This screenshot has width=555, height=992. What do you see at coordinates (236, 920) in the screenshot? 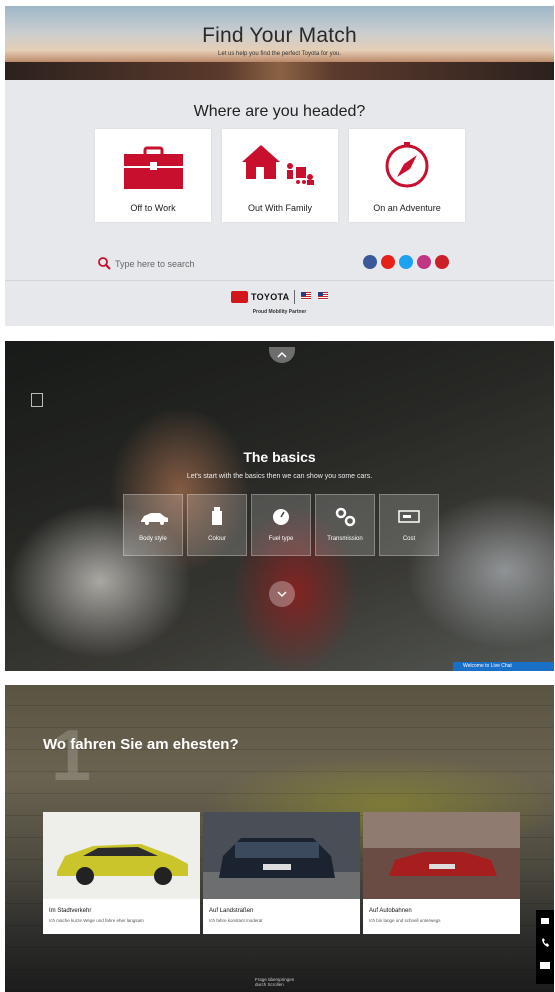
I see `card-description: Ich fahre konstant moderat` at bounding box center [236, 920].